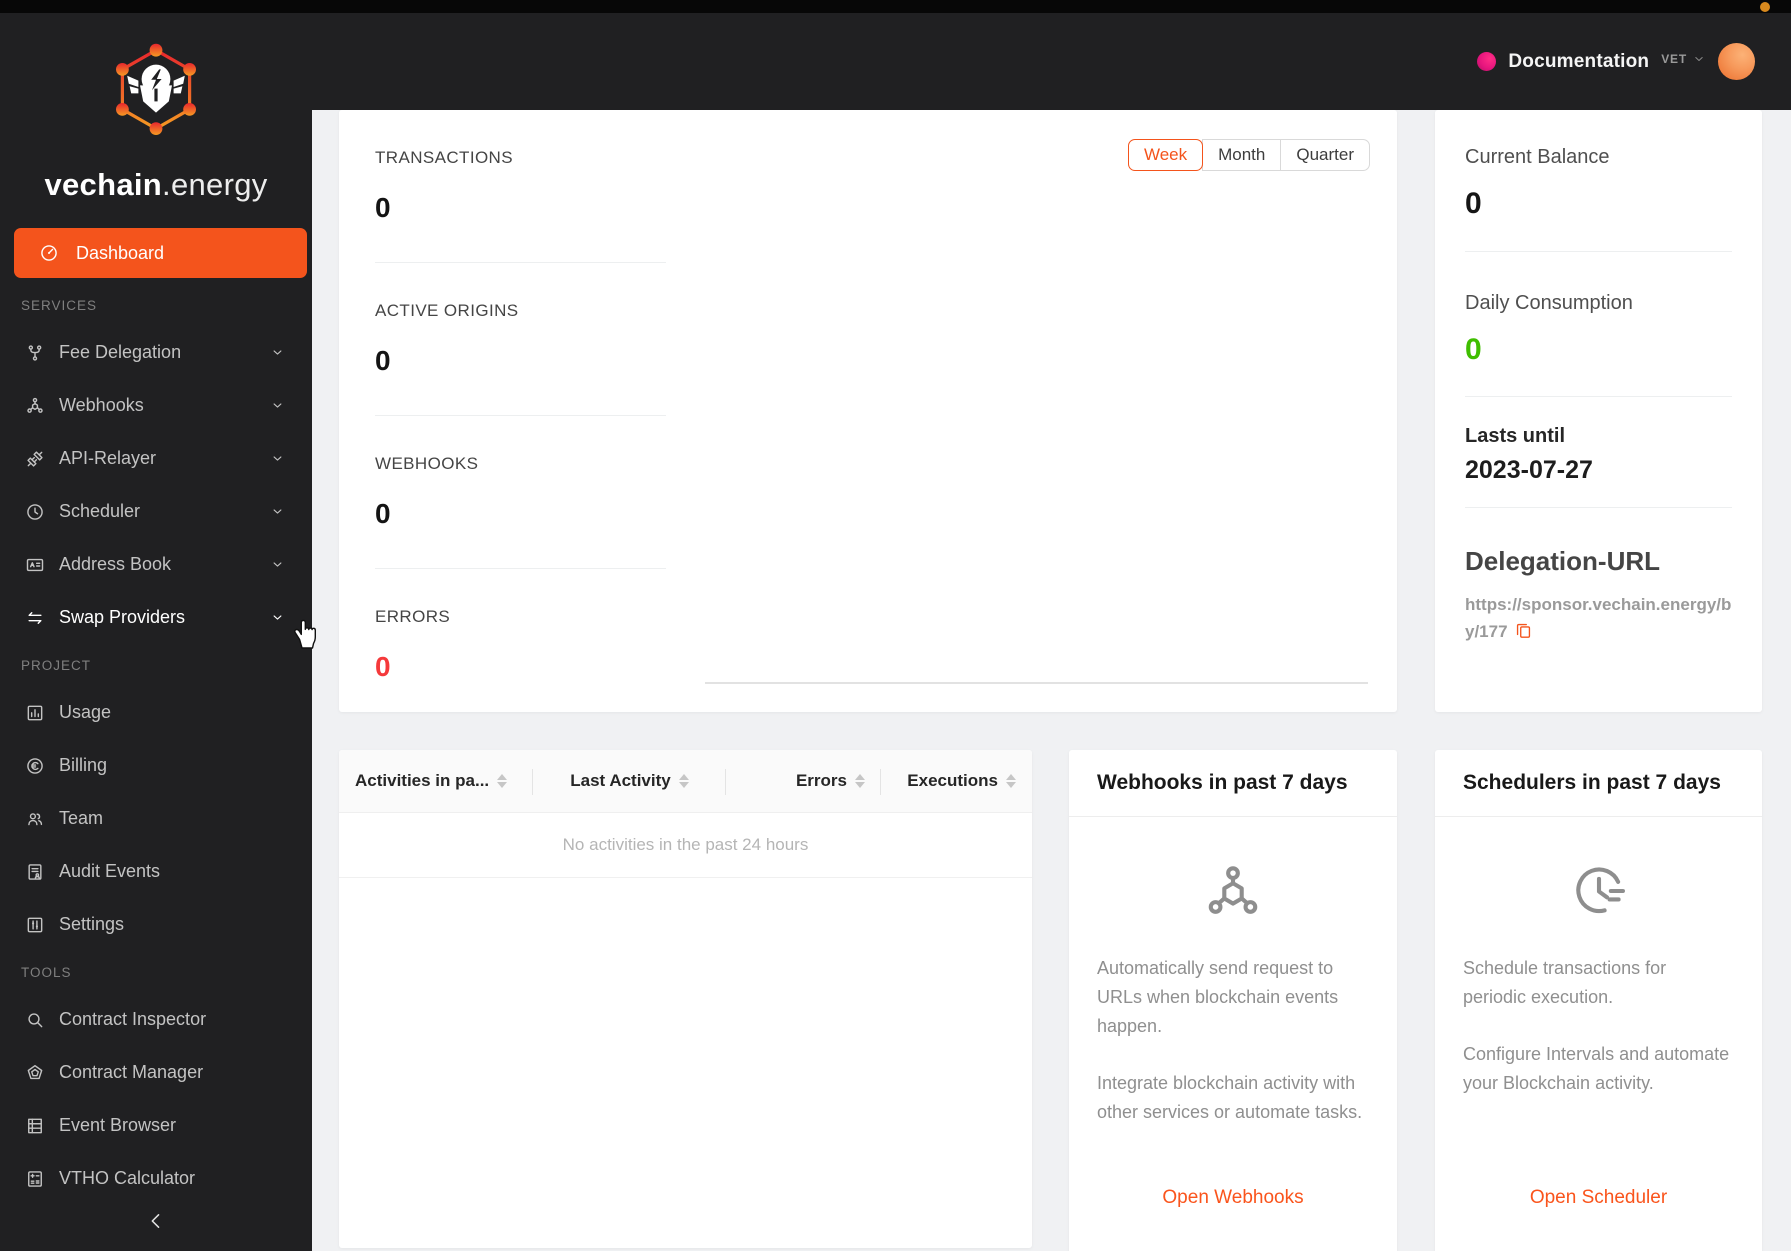 Image resolution: width=1791 pixels, height=1251 pixels. I want to click on sliders-icon, so click(35, 925).